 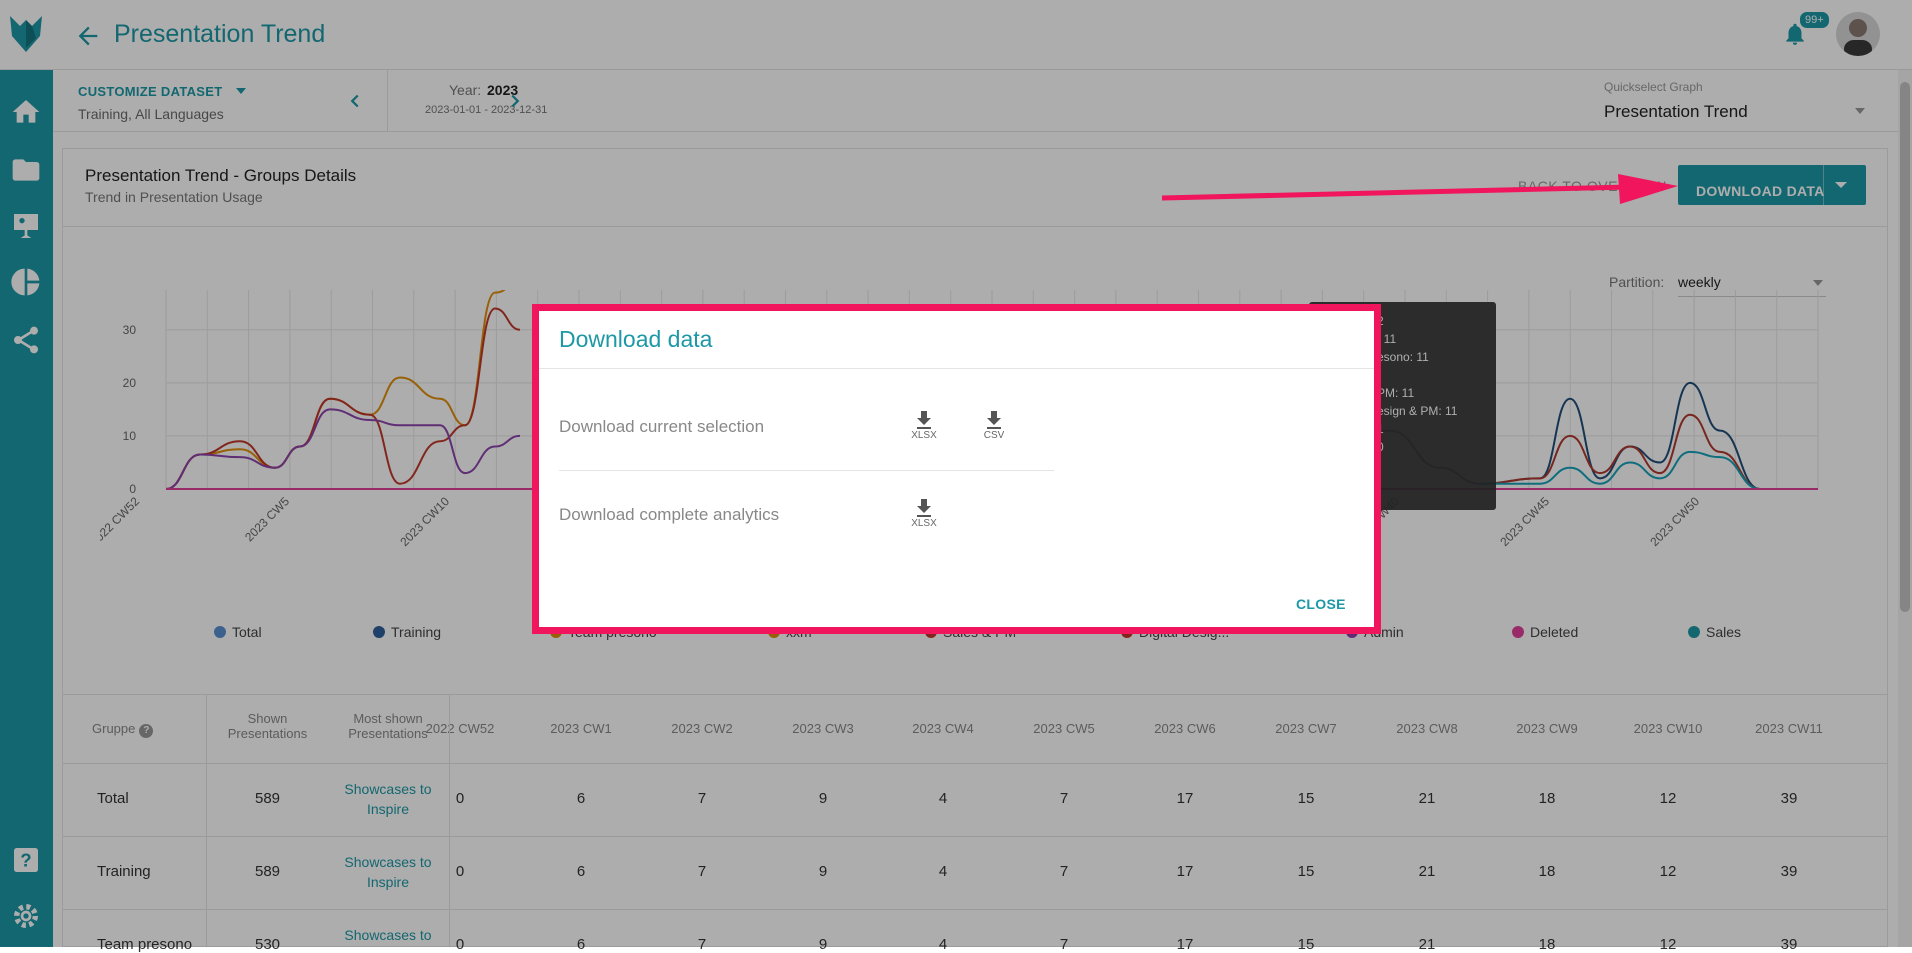 What do you see at coordinates (1419, 189) in the screenshot?
I see `annotation-arrow-icon` at bounding box center [1419, 189].